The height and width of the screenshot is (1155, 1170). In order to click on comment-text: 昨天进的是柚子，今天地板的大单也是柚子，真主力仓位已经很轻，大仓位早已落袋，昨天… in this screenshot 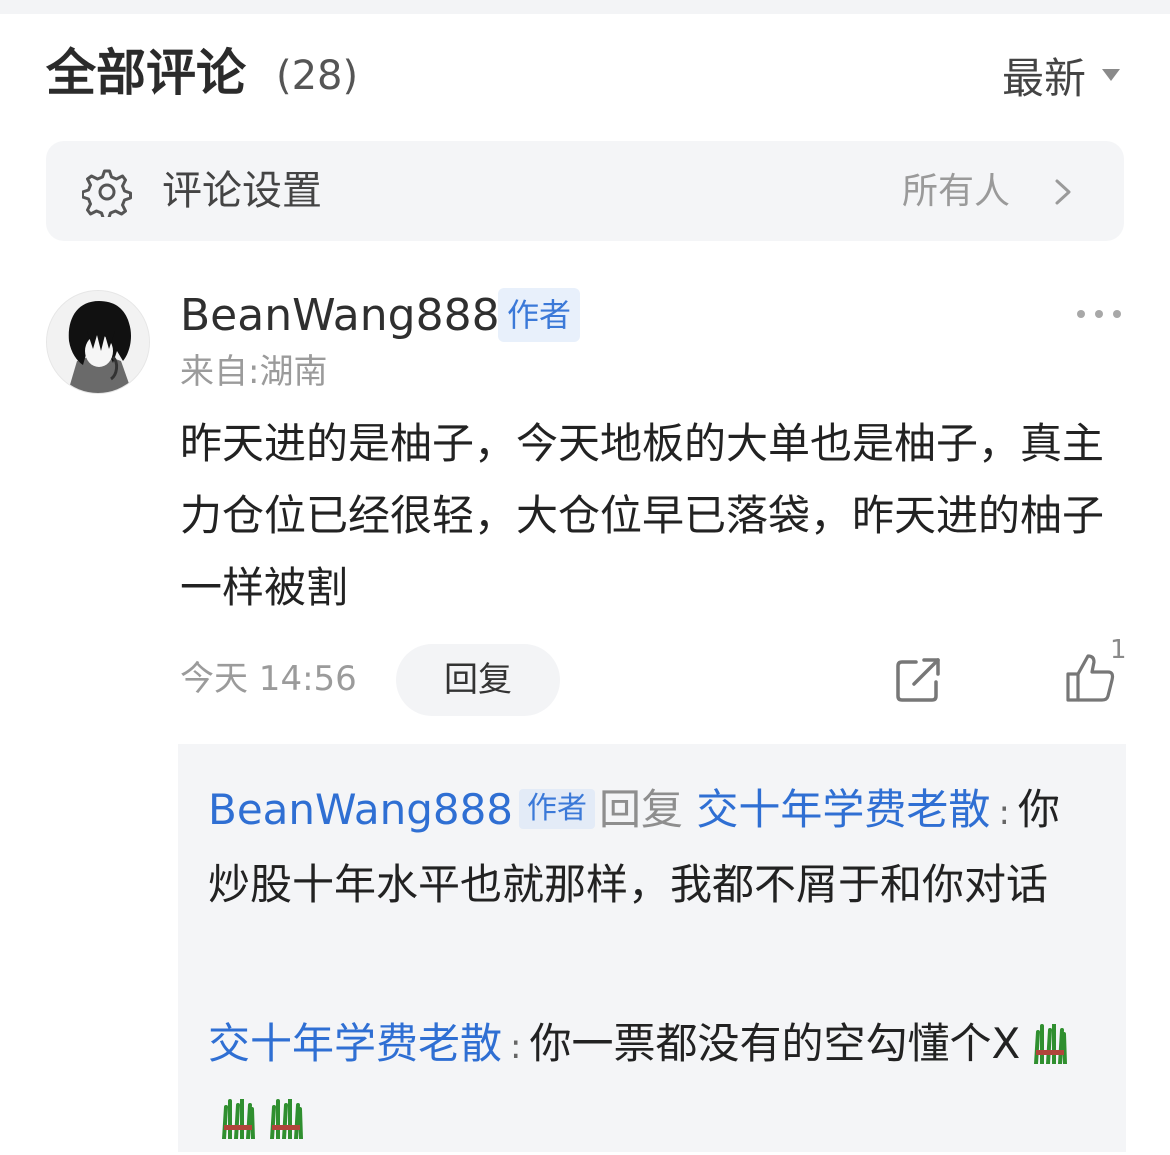, I will do `click(642, 515)`.